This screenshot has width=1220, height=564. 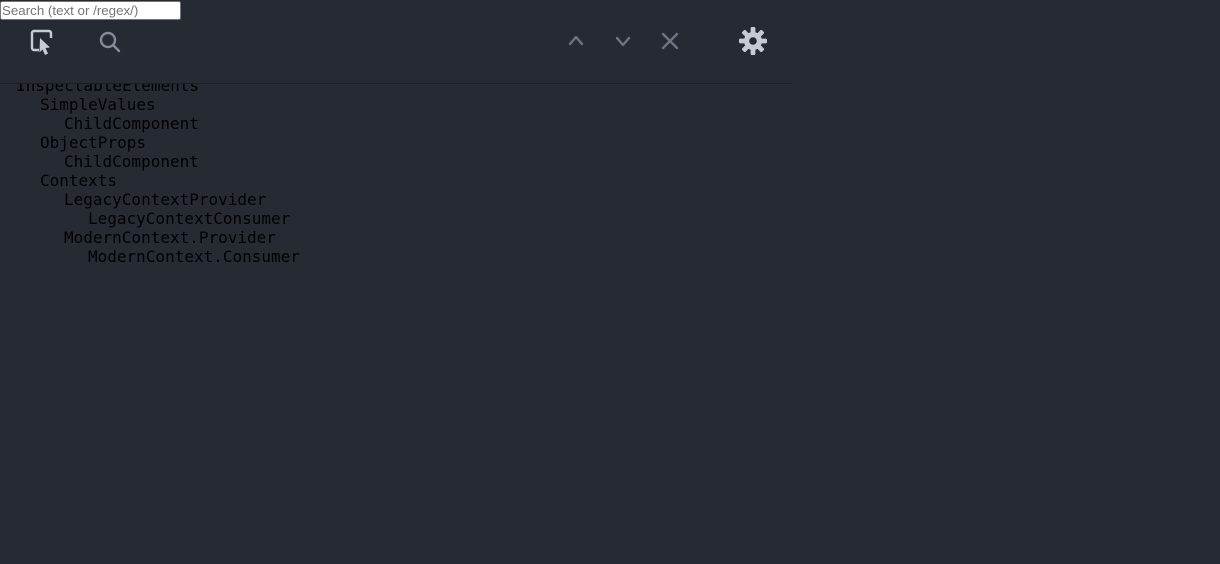 What do you see at coordinates (93, 142) in the screenshot?
I see `component-name: ObjectProps` at bounding box center [93, 142].